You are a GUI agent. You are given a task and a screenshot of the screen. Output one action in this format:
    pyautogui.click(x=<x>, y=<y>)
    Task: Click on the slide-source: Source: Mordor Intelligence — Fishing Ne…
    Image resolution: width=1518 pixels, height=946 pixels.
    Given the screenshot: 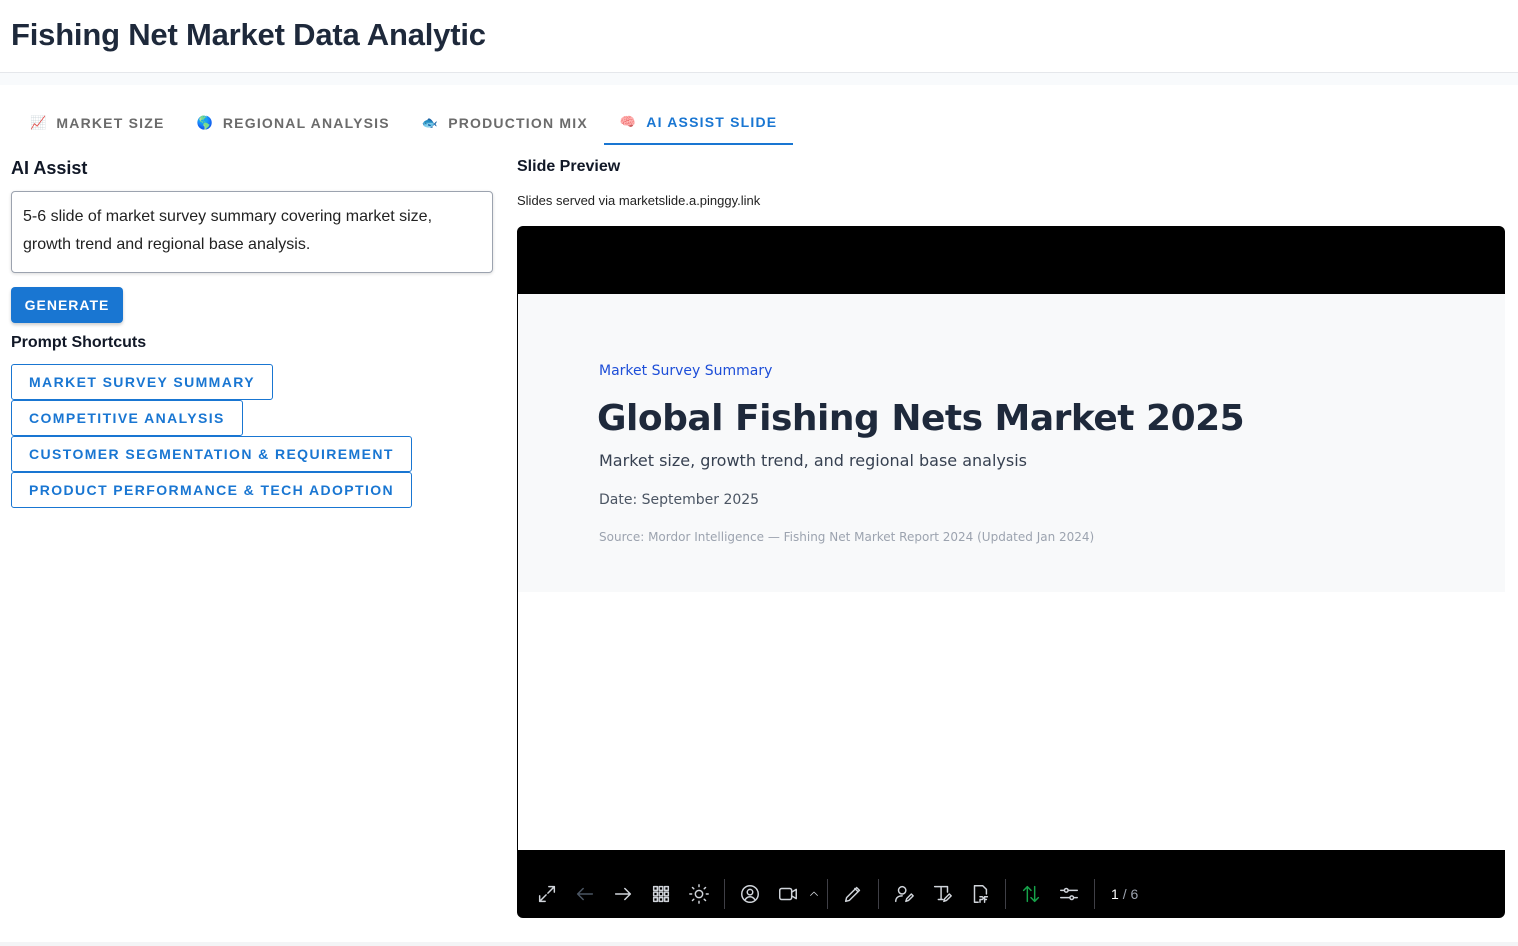 What is the action you would take?
    pyautogui.click(x=847, y=537)
    